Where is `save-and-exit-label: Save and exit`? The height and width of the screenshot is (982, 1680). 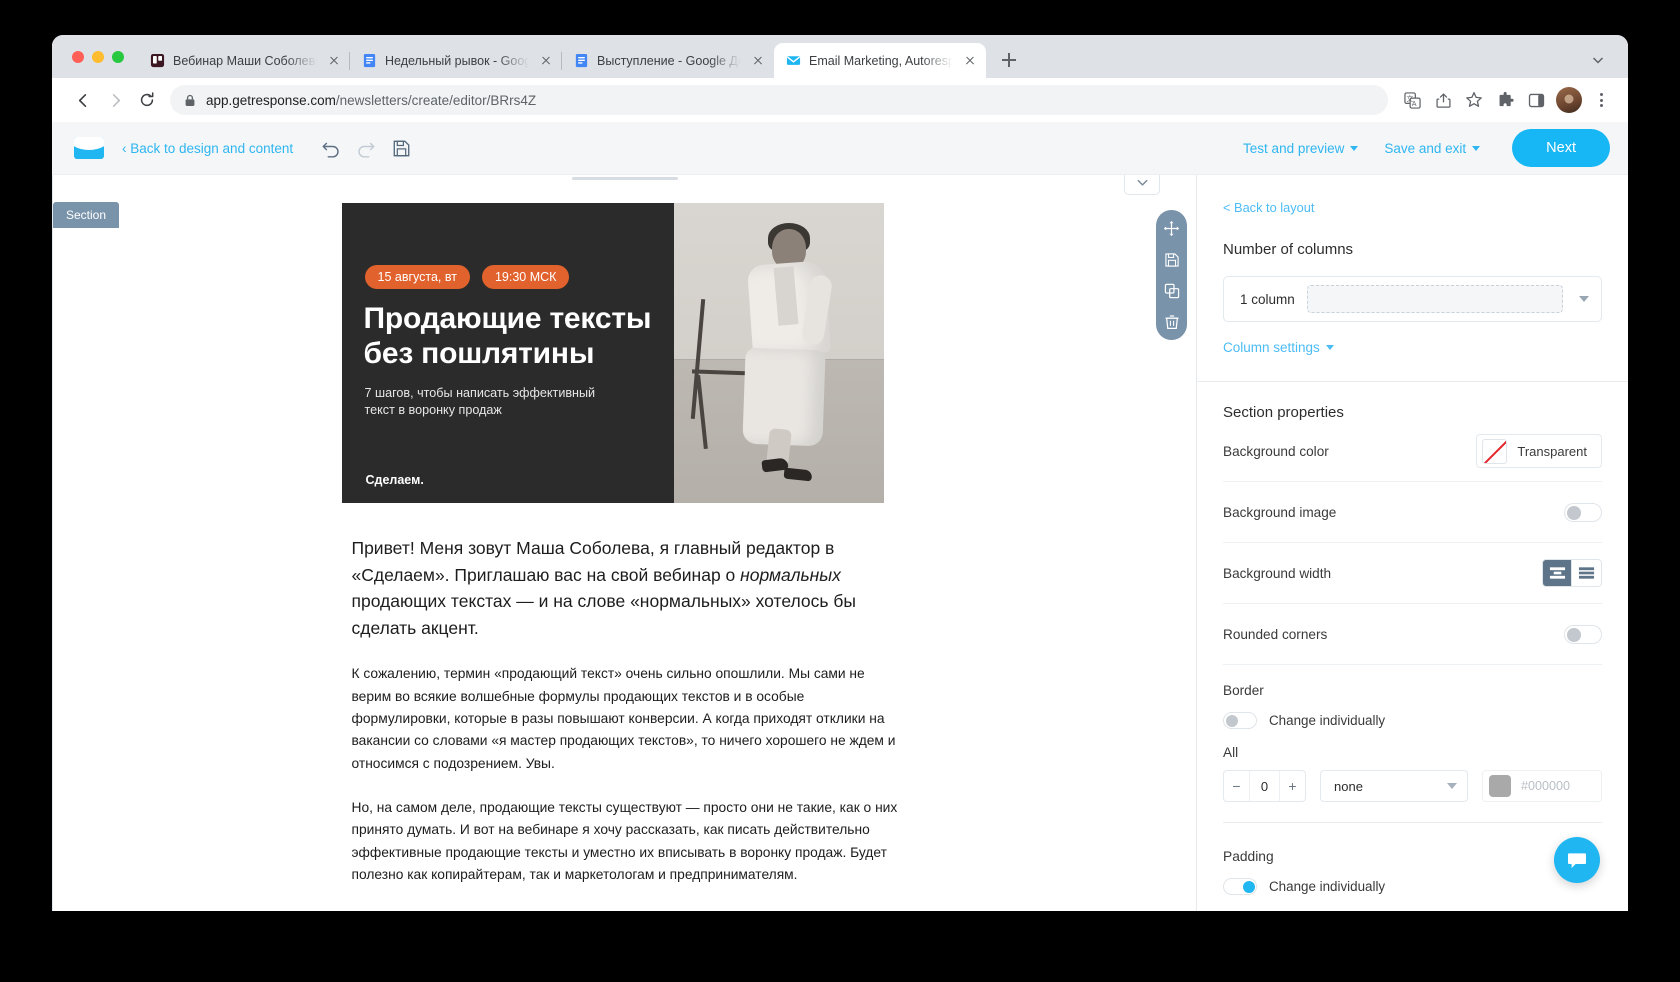 save-and-exit-label: Save and exit is located at coordinates (1425, 148).